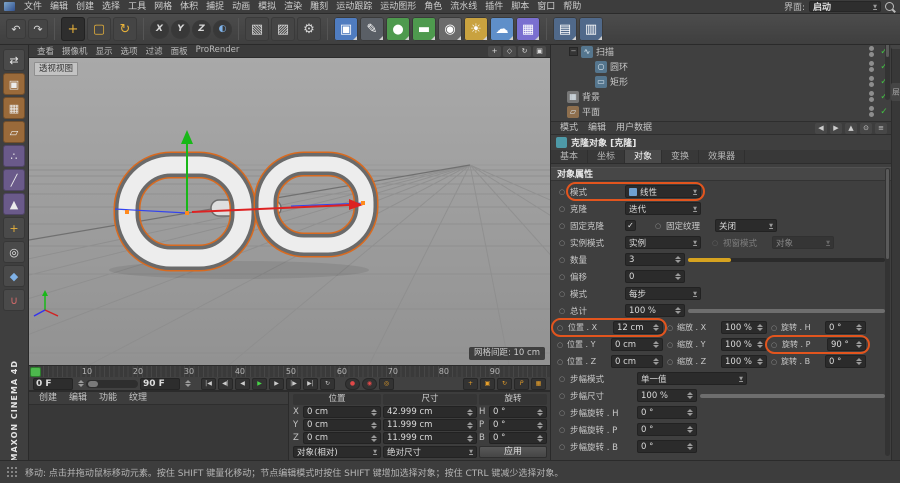 This screenshot has height=483, width=900. Describe the element at coordinates (342, 425) in the screenshot. I see `position-y-field: 0 cm` at that location.